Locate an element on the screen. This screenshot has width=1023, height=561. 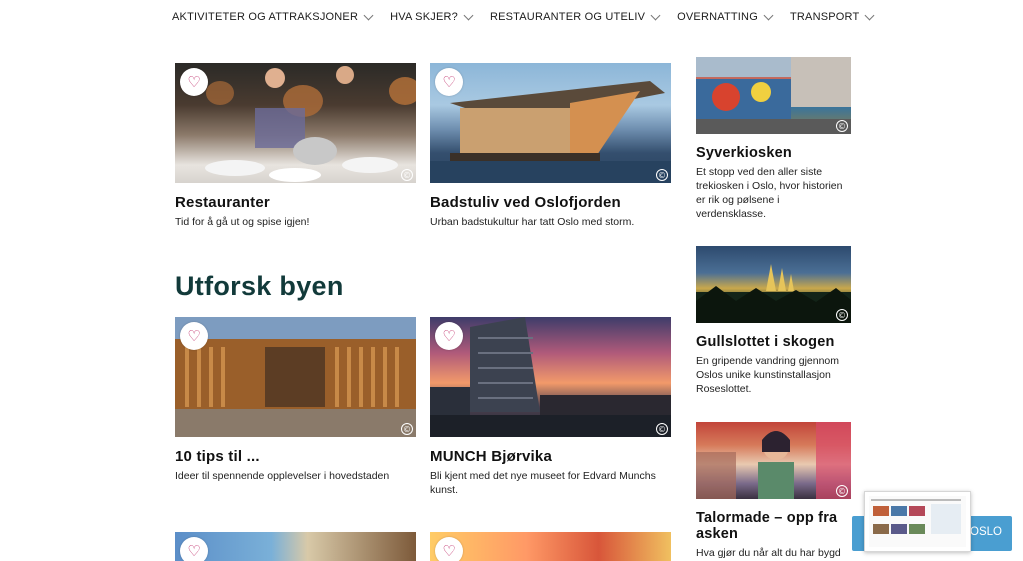
gullslottet-photo is located at coordinates (773, 293).